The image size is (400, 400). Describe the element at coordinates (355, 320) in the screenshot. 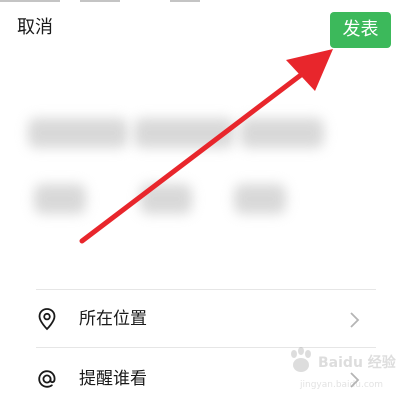

I see `chevron-right-icon` at that location.